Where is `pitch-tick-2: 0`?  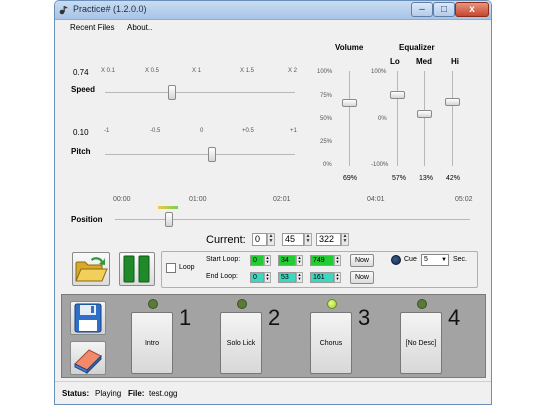 pitch-tick-2: 0 is located at coordinates (202, 131).